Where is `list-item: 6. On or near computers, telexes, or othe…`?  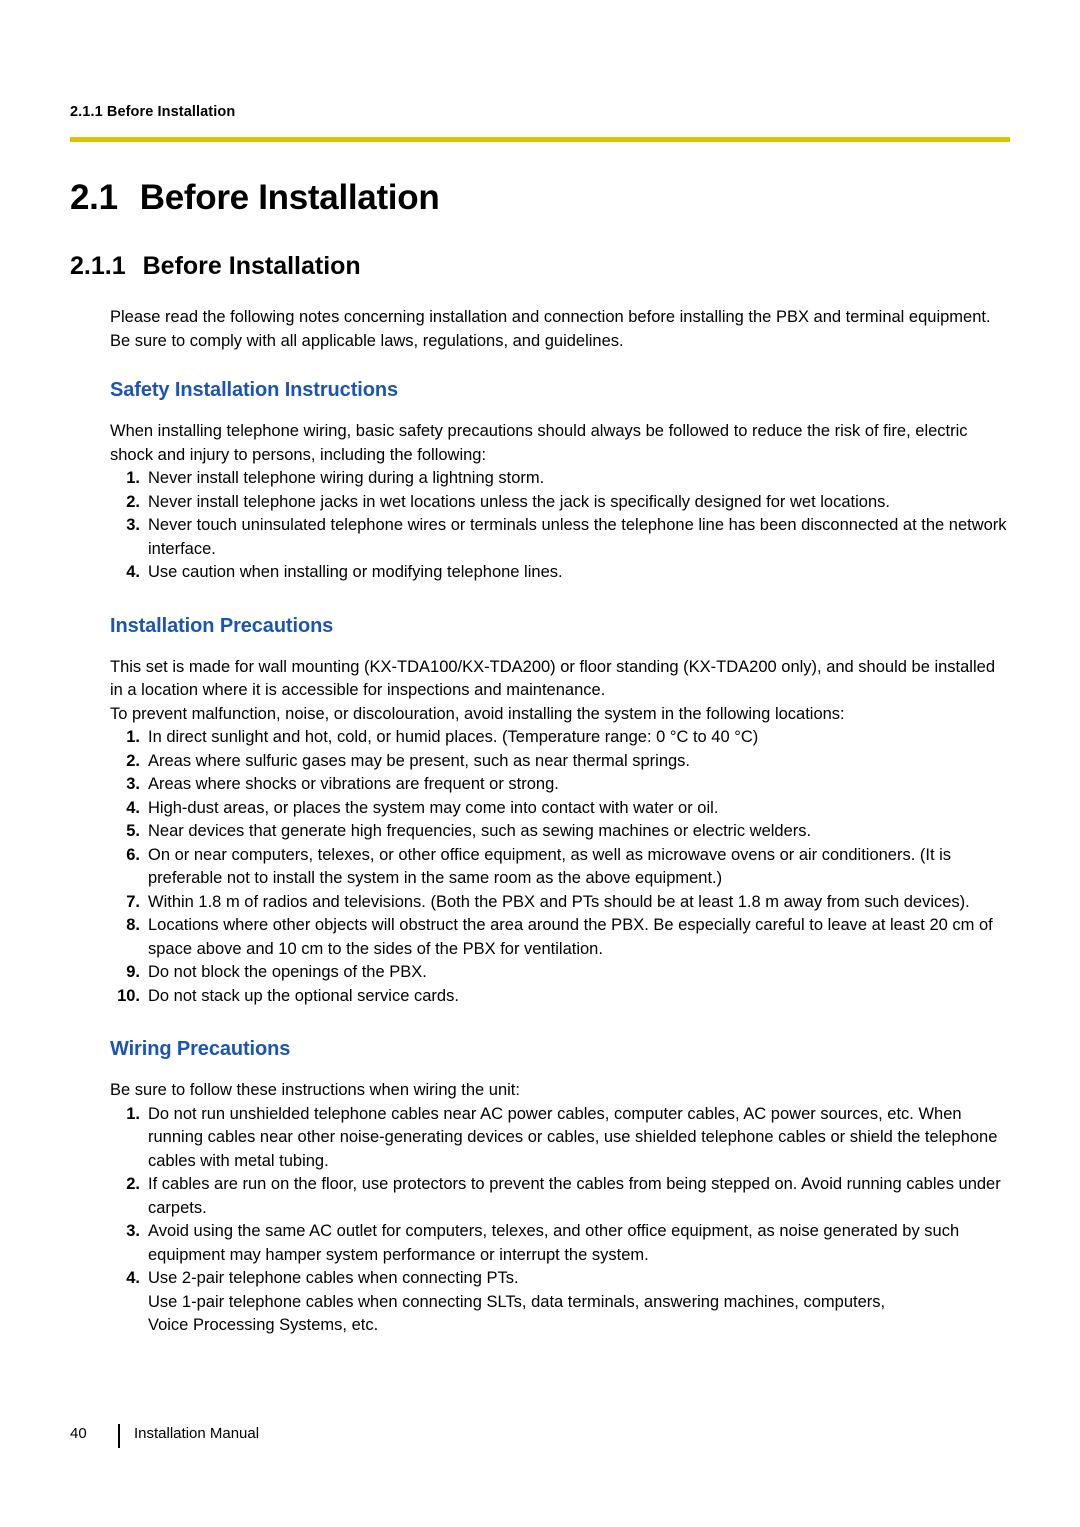
list-item: 6. On or near computers, telexes, or othe… is located at coordinates (560, 867).